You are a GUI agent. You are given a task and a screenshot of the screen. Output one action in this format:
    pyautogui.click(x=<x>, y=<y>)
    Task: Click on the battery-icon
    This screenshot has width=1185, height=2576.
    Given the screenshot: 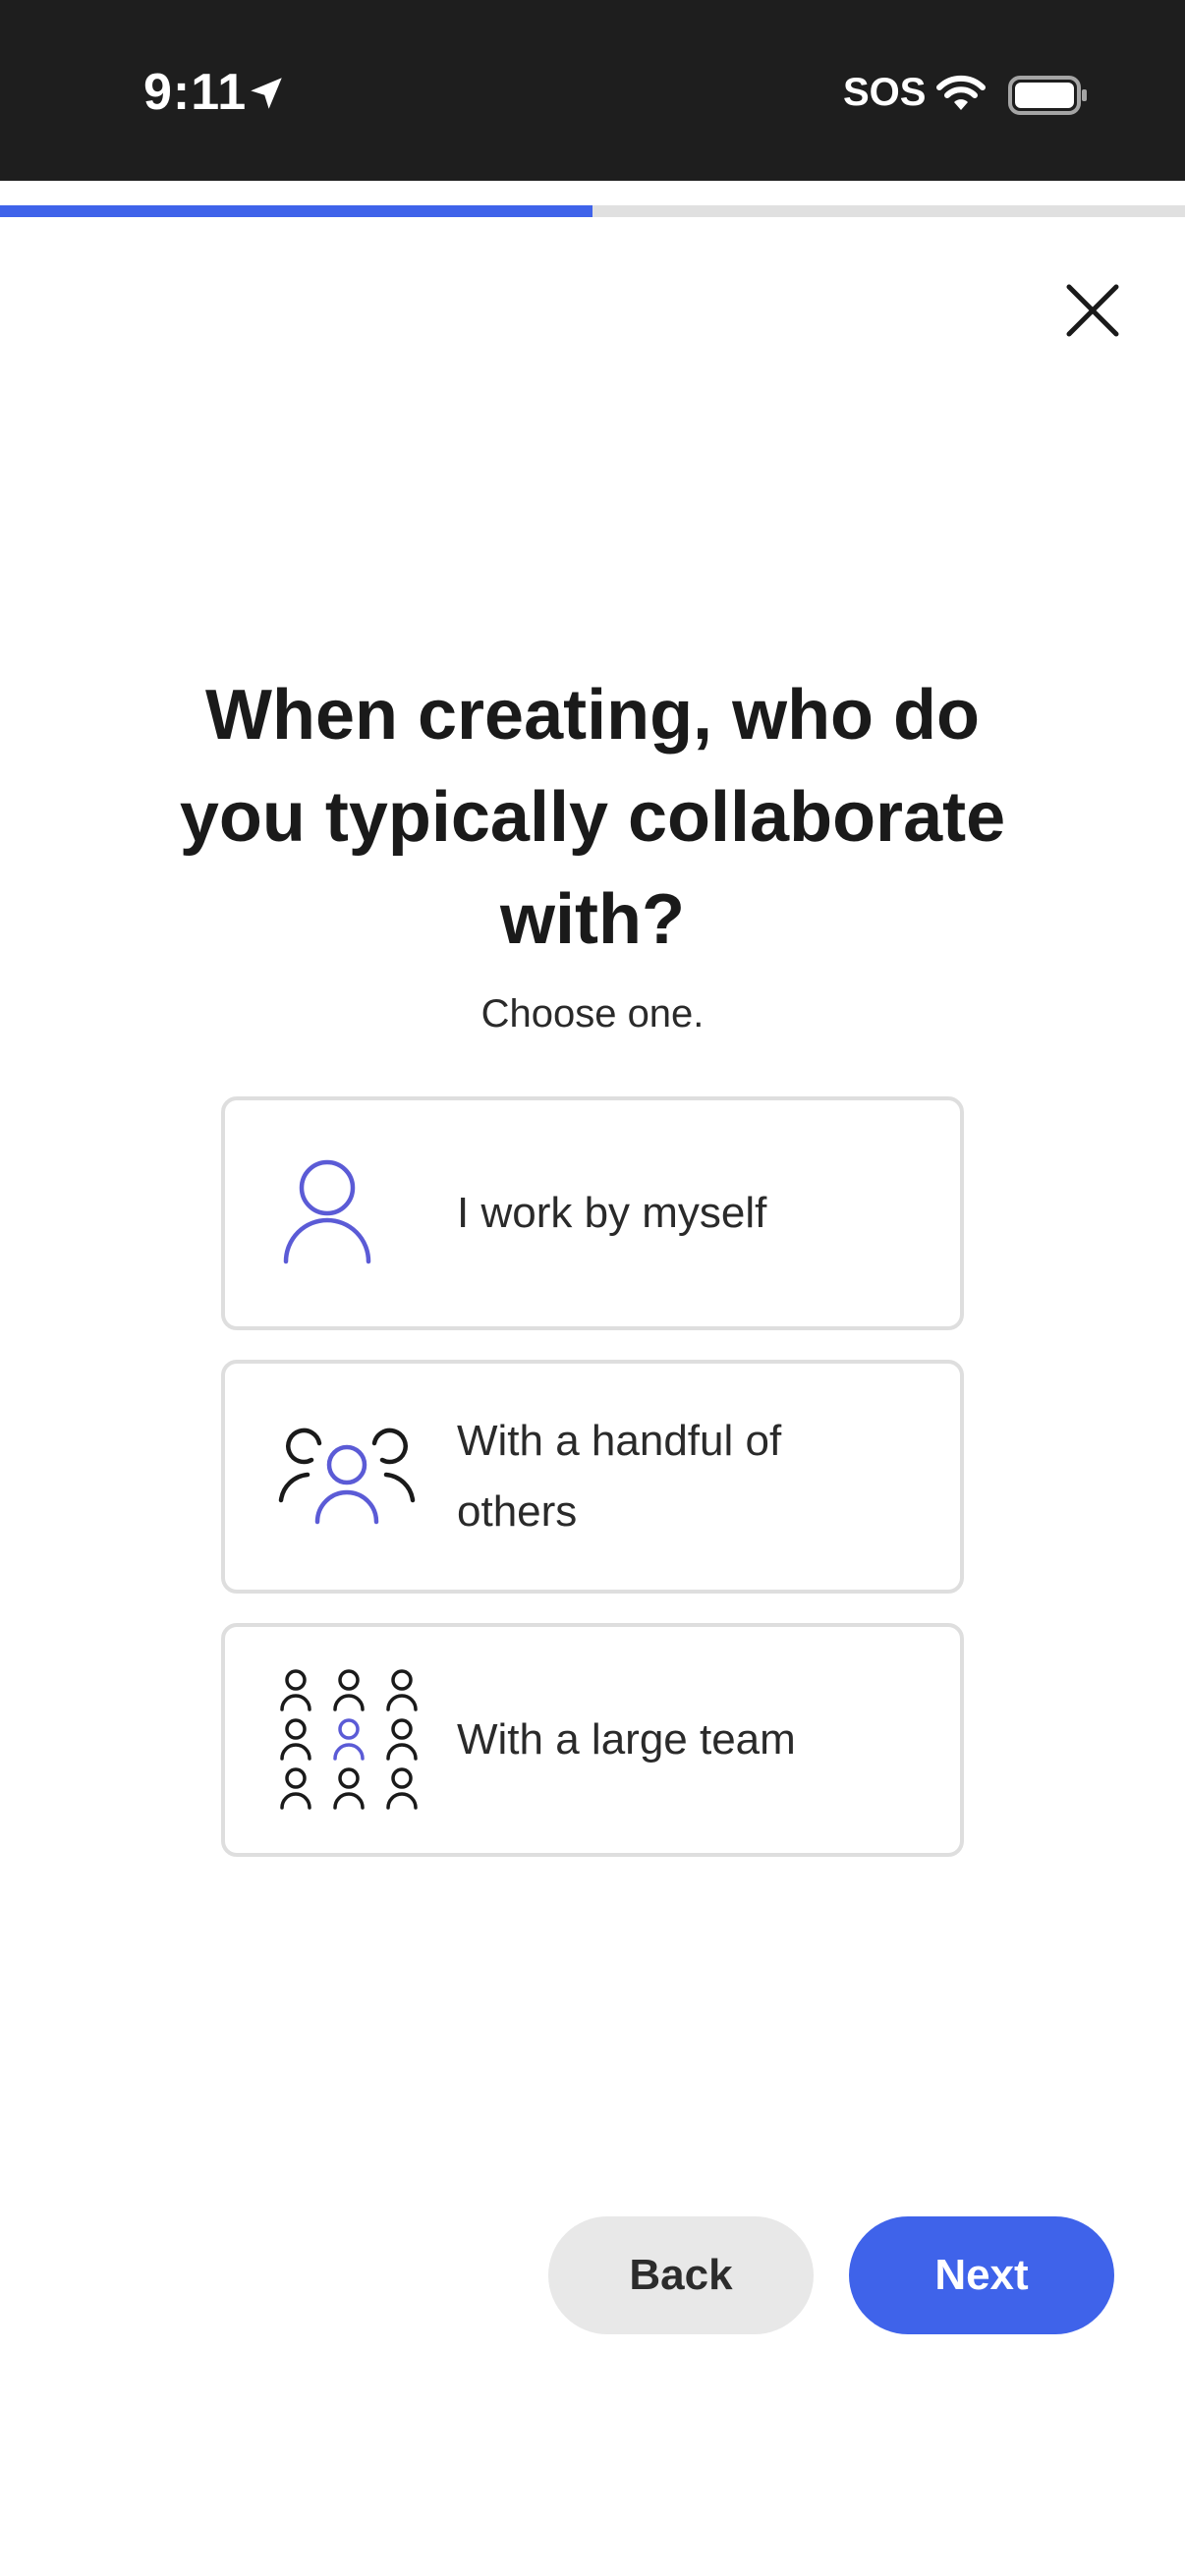 What is the action you would take?
    pyautogui.click(x=1048, y=95)
    